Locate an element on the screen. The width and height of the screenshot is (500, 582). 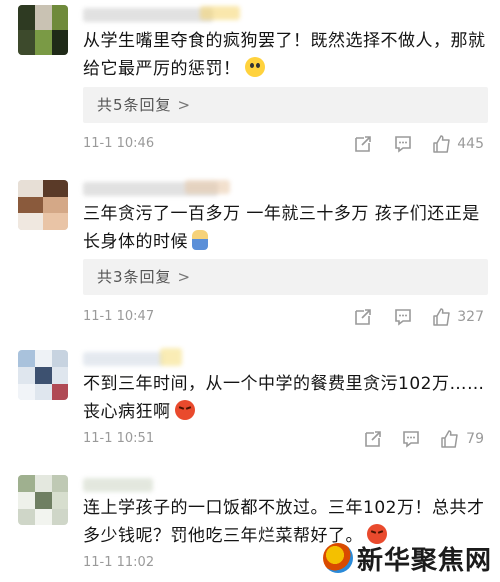
comment-meta: 11-1 10:51 79 is located at coordinates (285, 439).